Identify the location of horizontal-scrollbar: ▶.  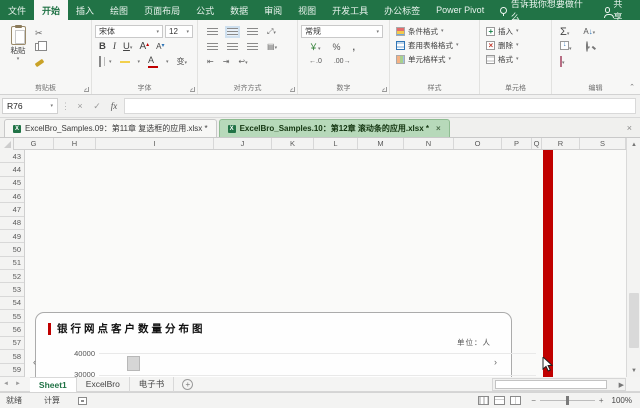
(559, 384).